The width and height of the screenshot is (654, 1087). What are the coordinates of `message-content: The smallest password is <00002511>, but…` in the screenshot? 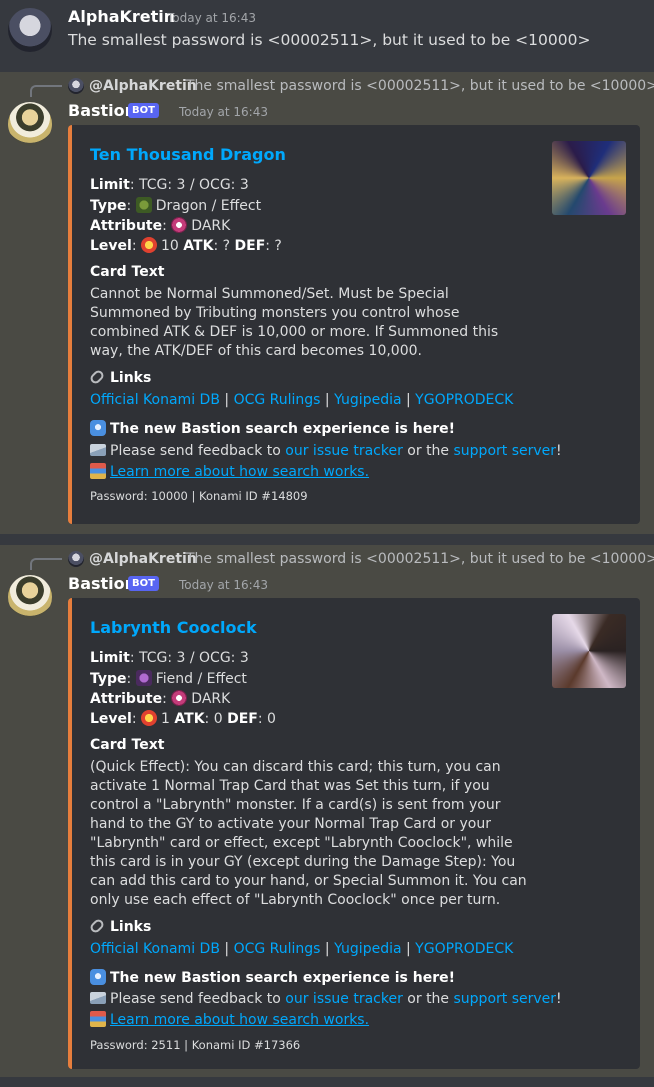 It's located at (329, 40).